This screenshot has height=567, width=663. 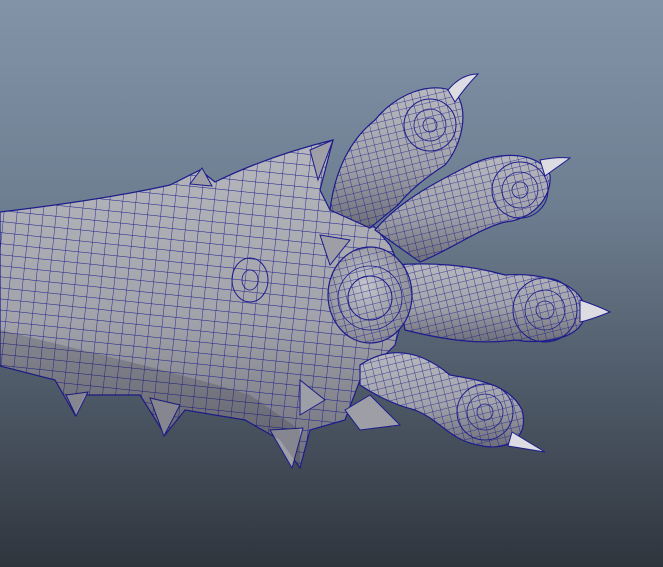 What do you see at coordinates (370, 295) in the screenshot?
I see `palm-pad` at bounding box center [370, 295].